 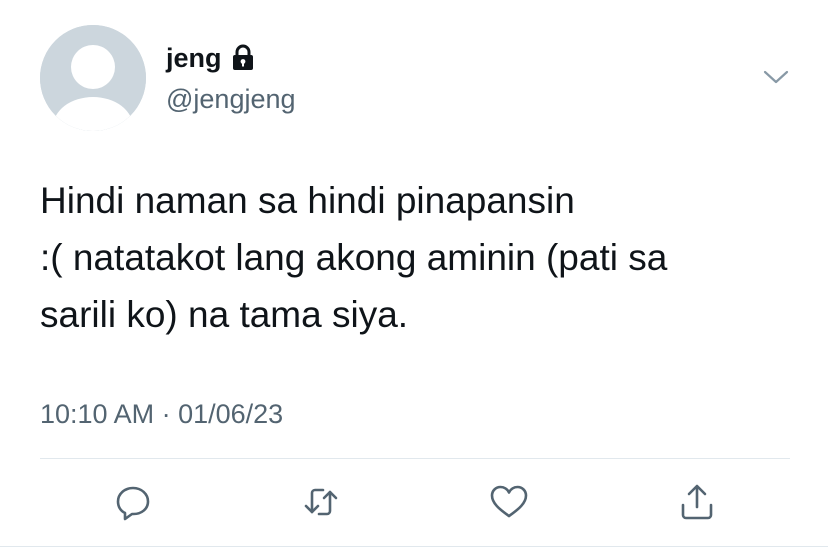 I want to click on share-icon, so click(x=697, y=502).